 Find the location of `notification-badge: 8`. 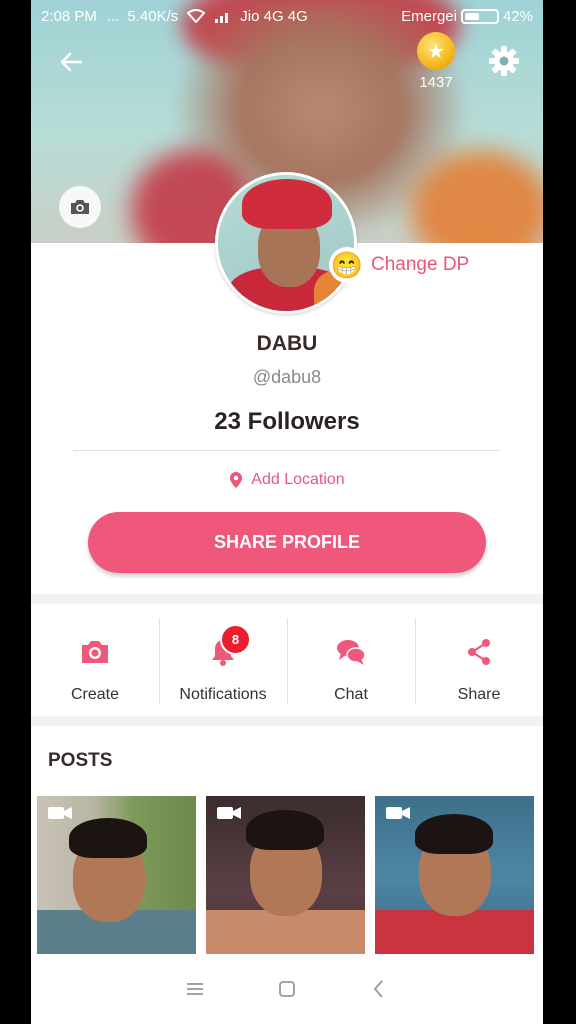

notification-badge: 8 is located at coordinates (235, 639).